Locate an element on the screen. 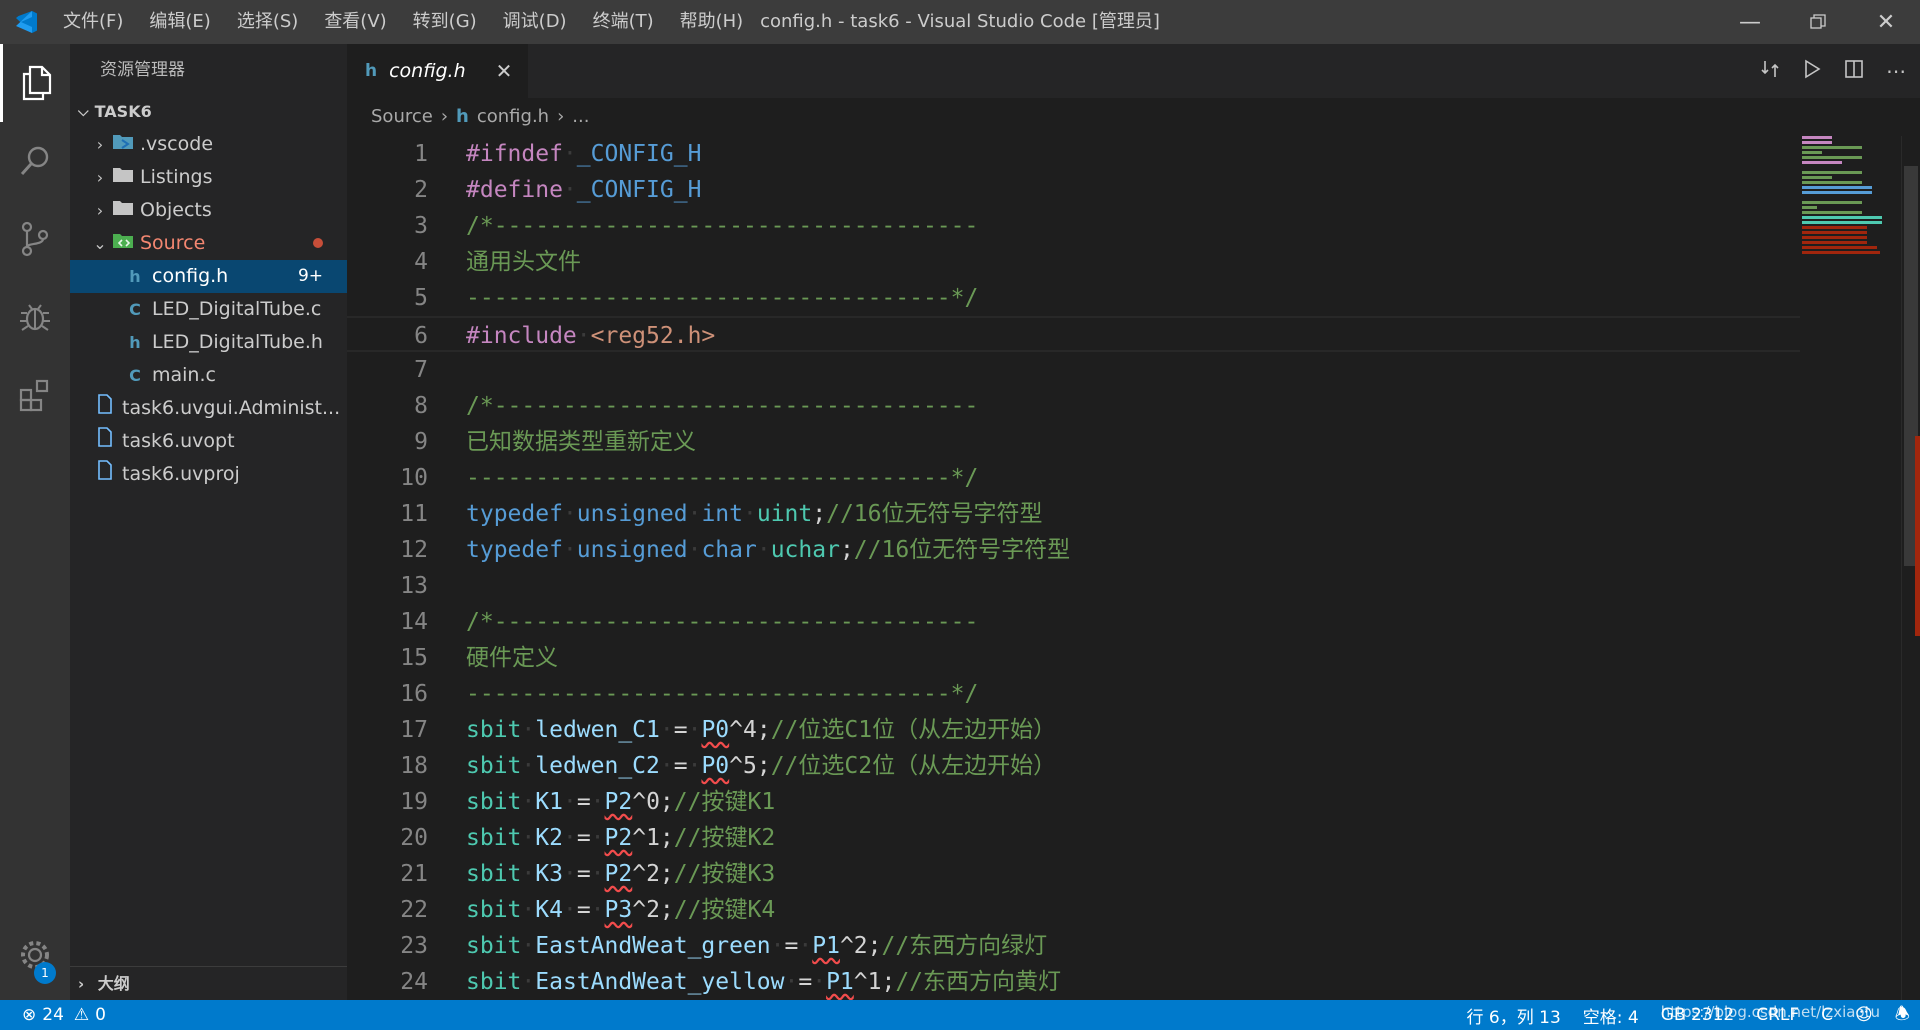 This screenshot has height=1030, width=1920. restore-icon is located at coordinates (1818, 22).